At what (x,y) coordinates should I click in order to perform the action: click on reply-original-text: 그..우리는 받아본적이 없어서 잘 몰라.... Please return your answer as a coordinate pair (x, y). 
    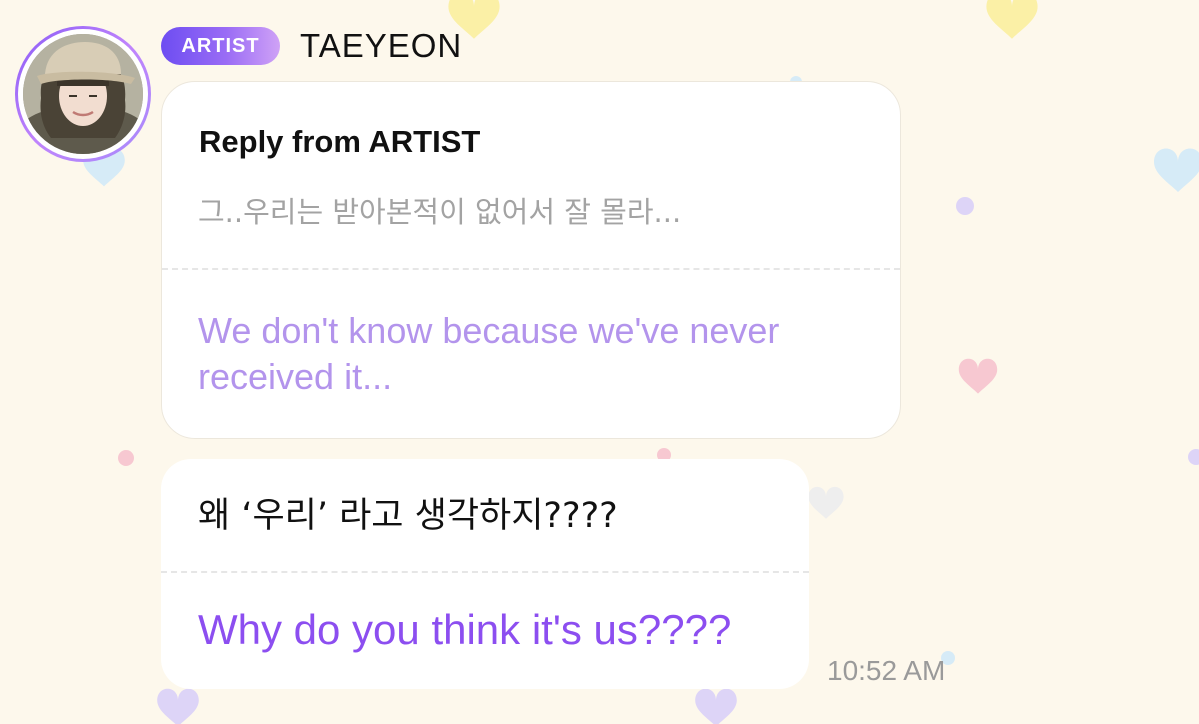
    Looking at the image, I should click on (440, 212).